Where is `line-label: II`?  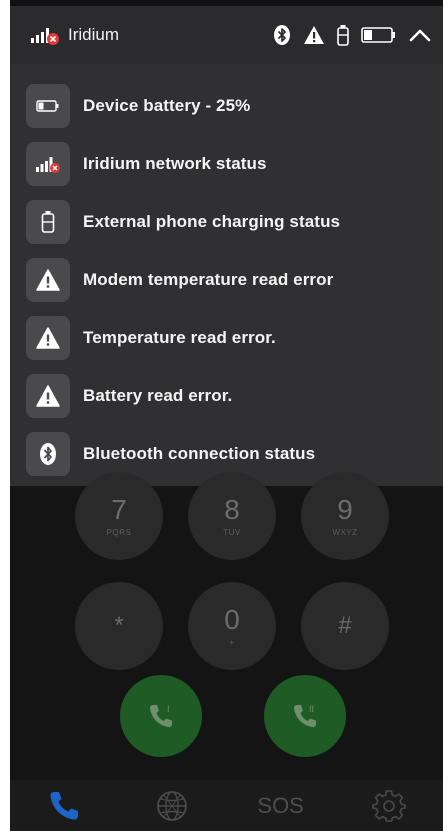 line-label: II is located at coordinates (311, 709).